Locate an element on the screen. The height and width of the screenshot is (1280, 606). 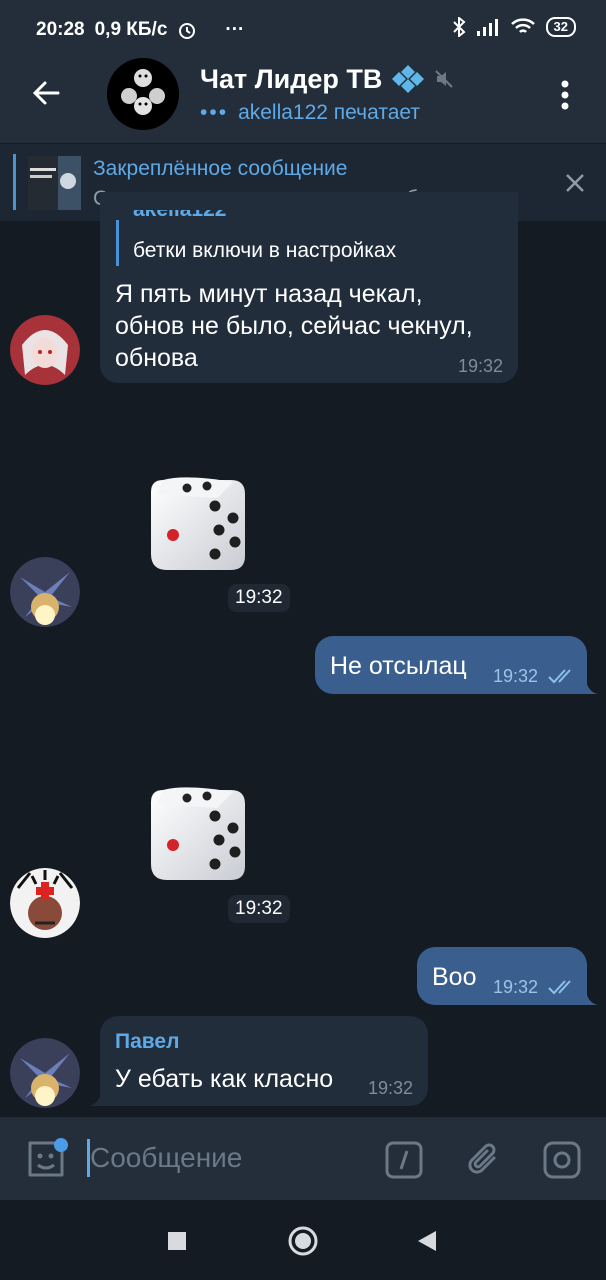
bot-command-icon is located at coordinates (404, 1160).